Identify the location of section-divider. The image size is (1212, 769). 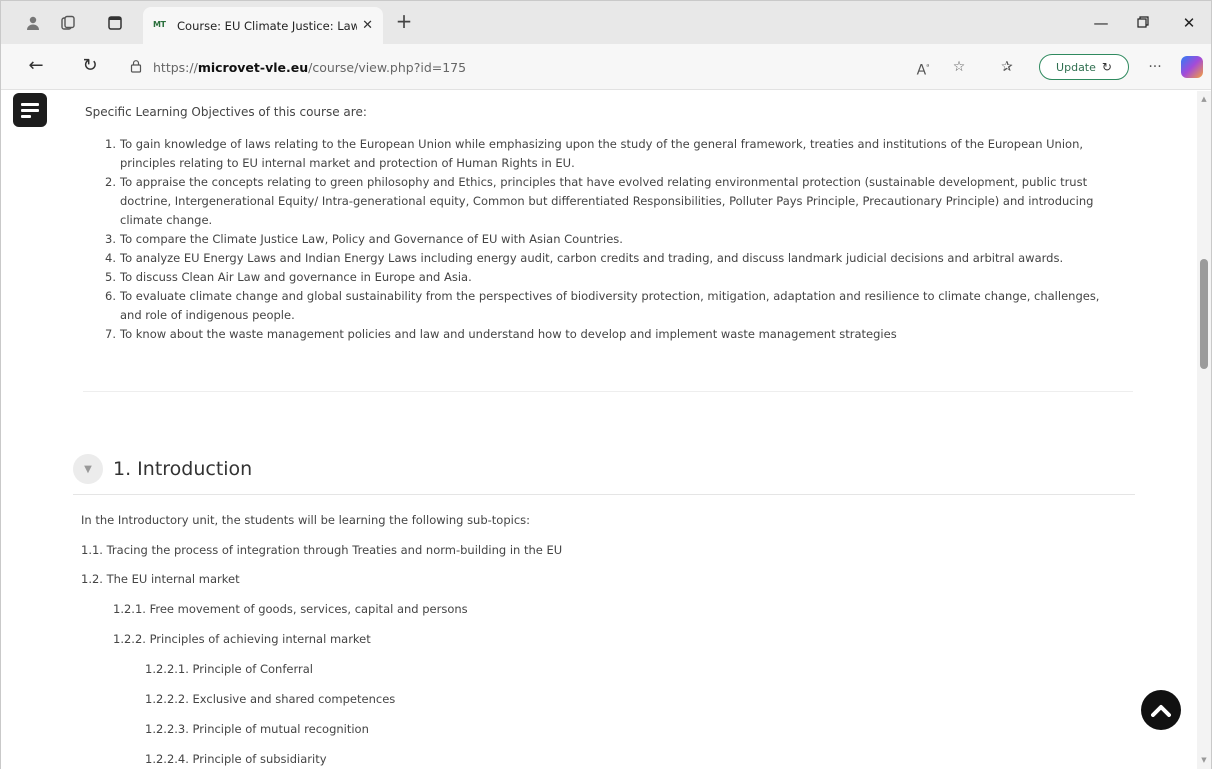
(604, 494).